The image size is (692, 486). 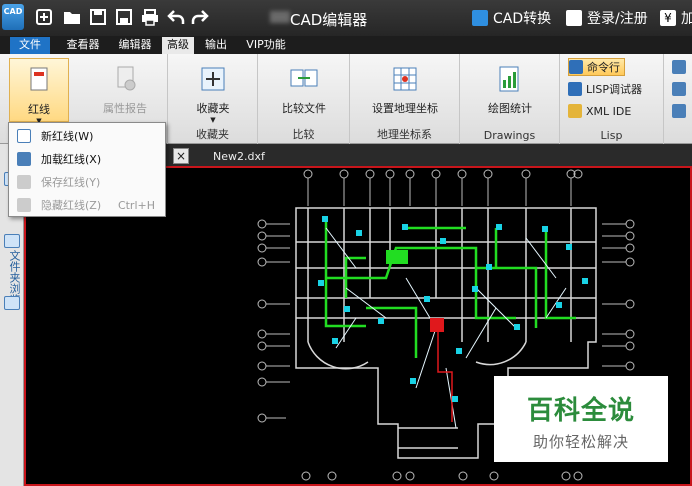 What do you see at coordinates (125, 108) in the screenshot?
I see `property-report-label: 属性报告` at bounding box center [125, 108].